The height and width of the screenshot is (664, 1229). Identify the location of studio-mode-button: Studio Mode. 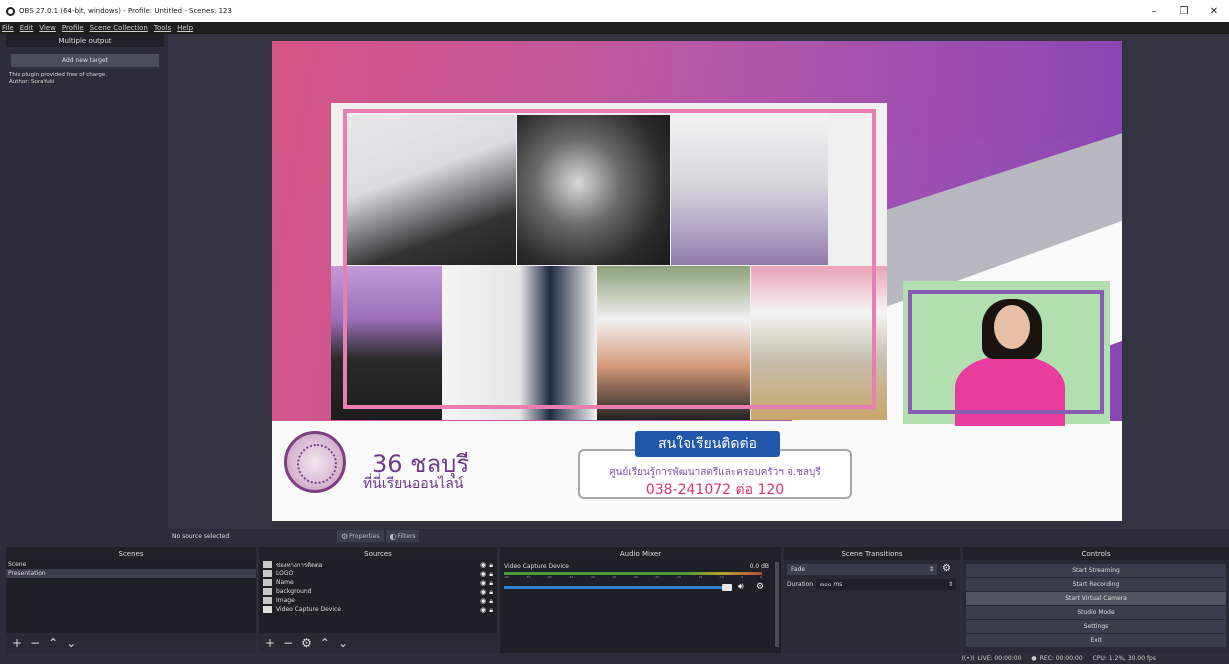
(1096, 612).